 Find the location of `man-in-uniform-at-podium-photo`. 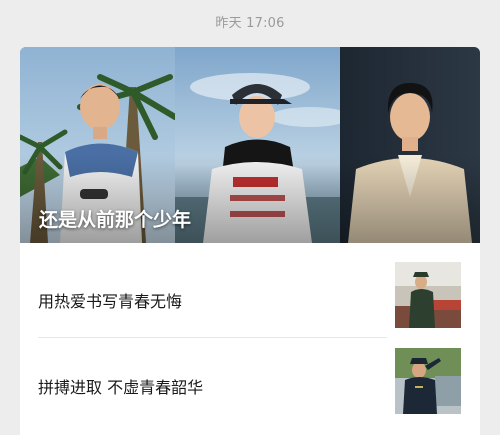

man-in-uniform-at-podium-photo is located at coordinates (428, 295).